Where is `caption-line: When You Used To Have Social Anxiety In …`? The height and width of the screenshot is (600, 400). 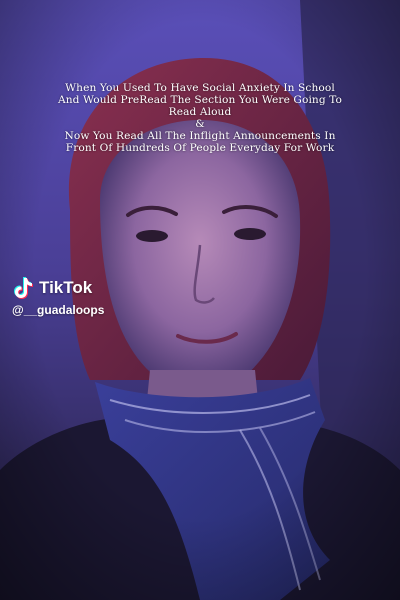 caption-line: When You Used To Have Social Anxiety In … is located at coordinates (200, 88).